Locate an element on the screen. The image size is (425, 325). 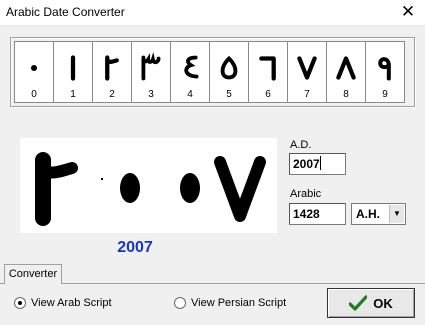
result-value: 2007 is located at coordinates (135, 247).